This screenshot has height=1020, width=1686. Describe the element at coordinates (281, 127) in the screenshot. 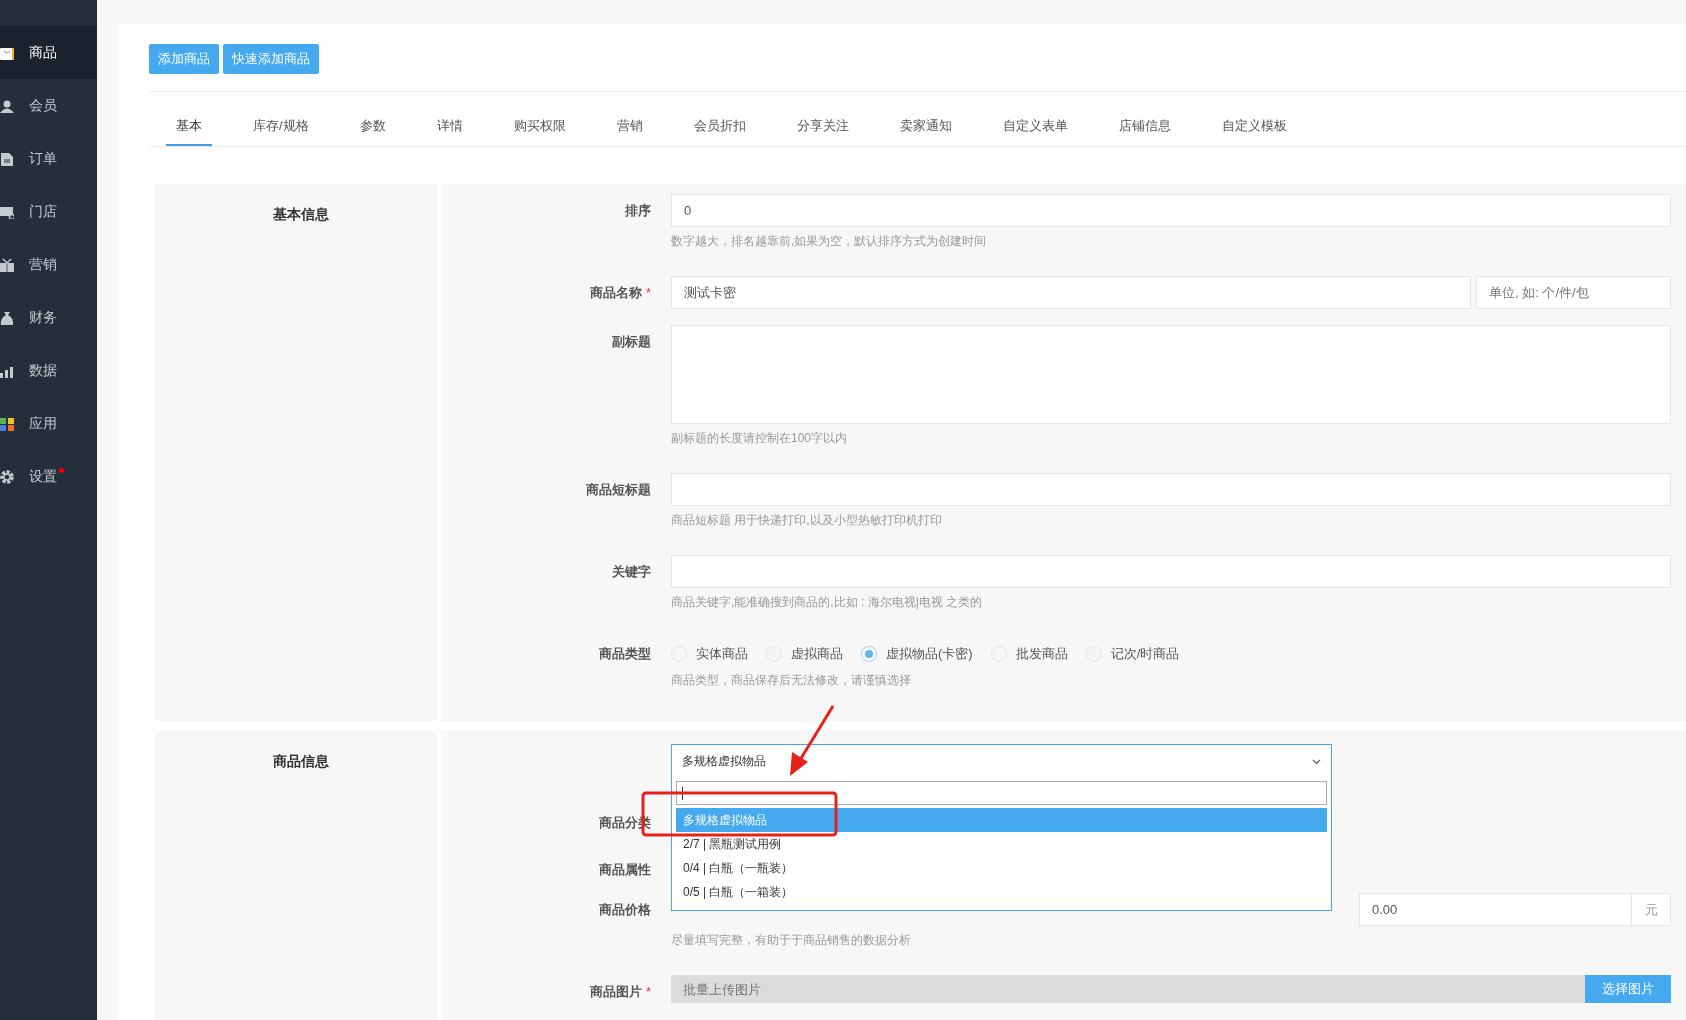

I see `tab: 库存/规格` at that location.